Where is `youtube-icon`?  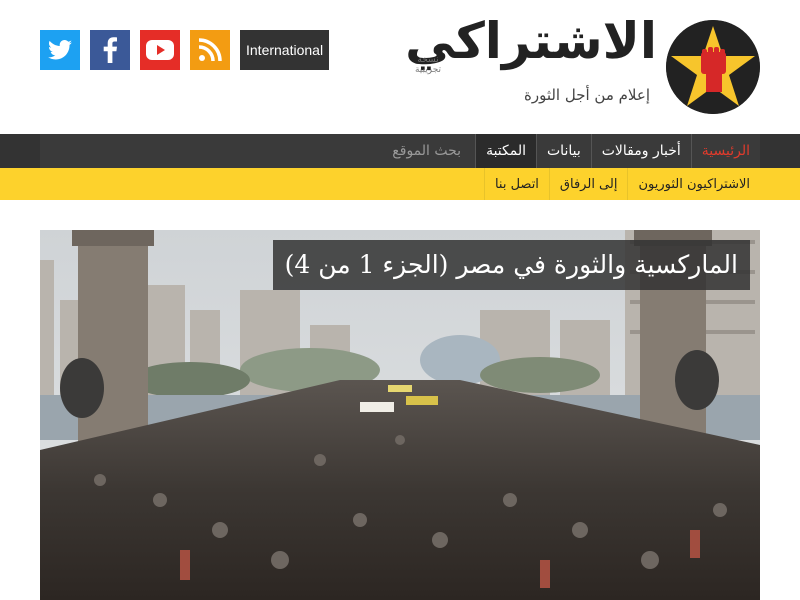
youtube-icon is located at coordinates (160, 50).